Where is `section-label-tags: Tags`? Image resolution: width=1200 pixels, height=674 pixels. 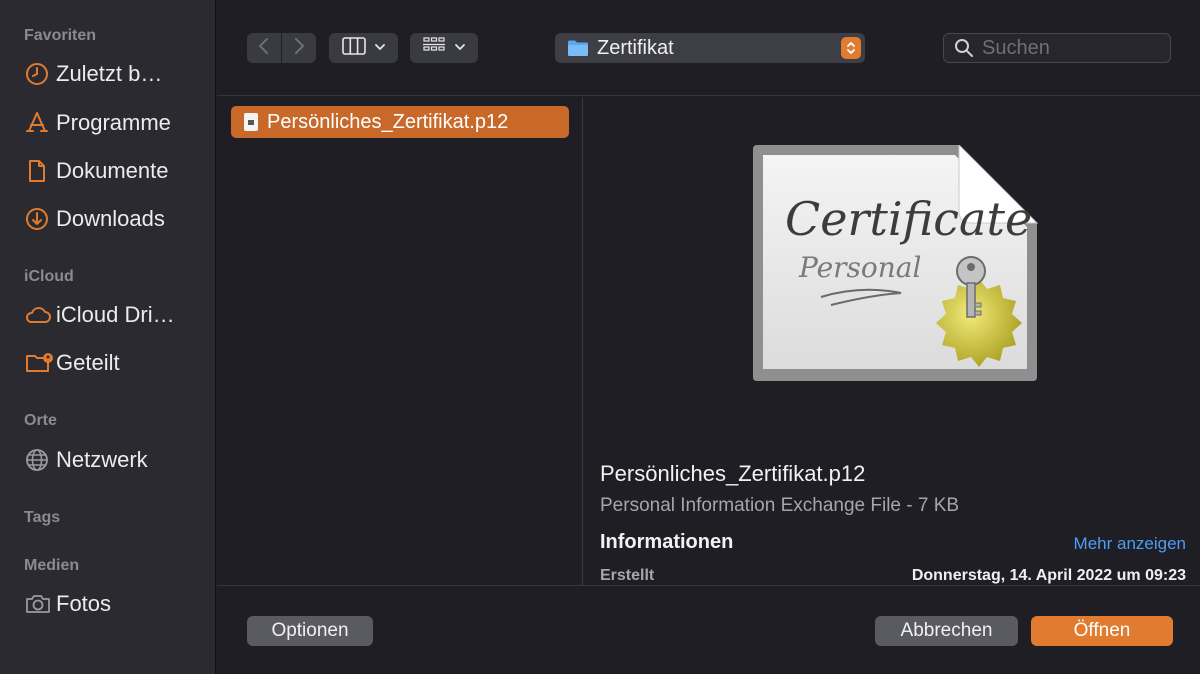 section-label-tags: Tags is located at coordinates (42, 518).